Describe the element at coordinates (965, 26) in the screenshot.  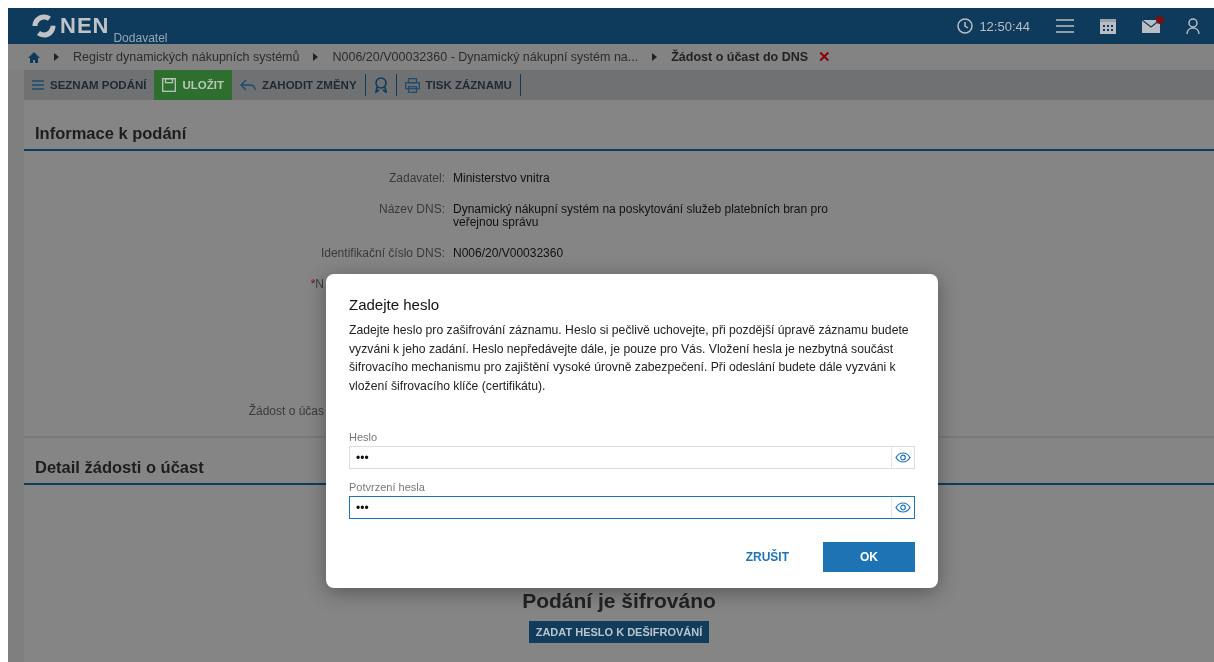
I see `clock-icon` at that location.